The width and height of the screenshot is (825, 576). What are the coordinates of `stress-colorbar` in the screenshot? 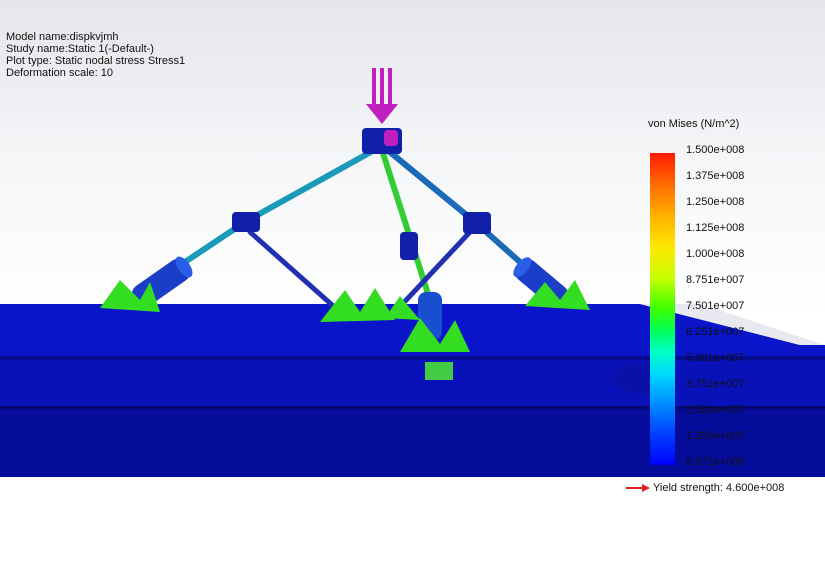 It's located at (662, 309).